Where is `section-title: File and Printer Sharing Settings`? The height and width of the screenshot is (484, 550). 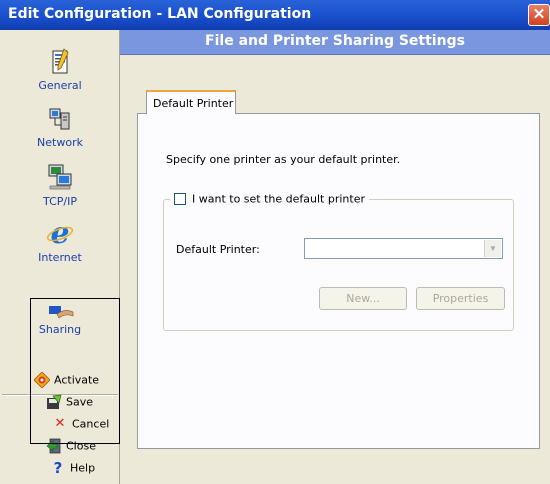 section-title: File and Printer Sharing Settings is located at coordinates (335, 41).